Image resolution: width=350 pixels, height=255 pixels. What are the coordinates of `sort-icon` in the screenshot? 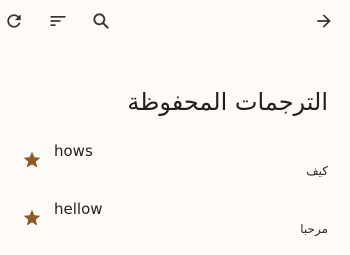 It's located at (58, 21).